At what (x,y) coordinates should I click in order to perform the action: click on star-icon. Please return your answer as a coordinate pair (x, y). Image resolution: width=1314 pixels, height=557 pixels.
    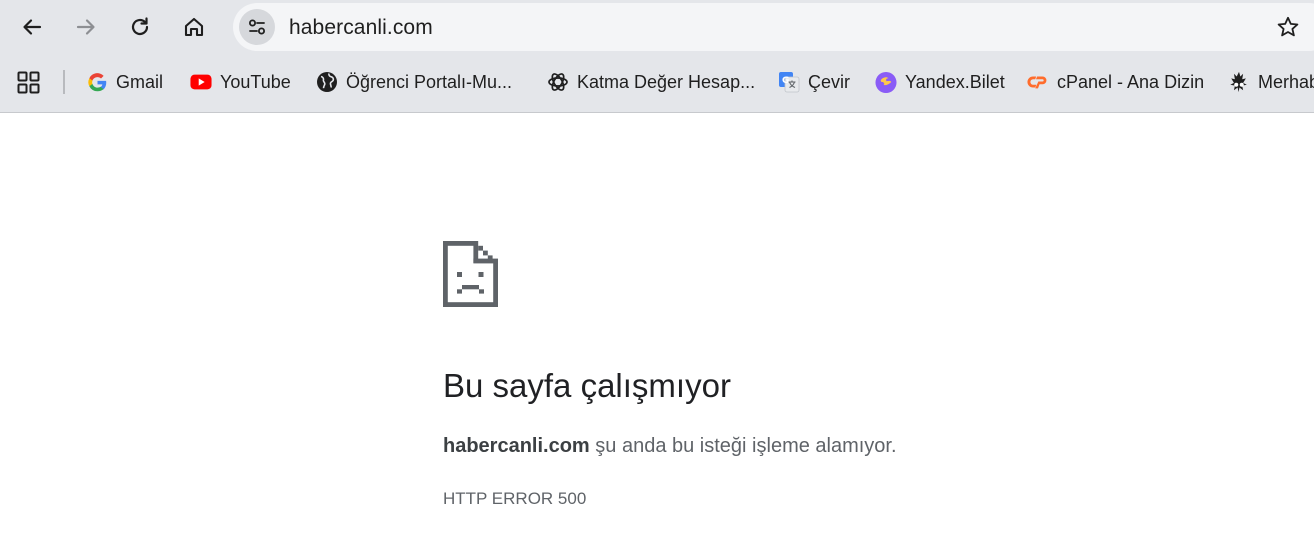
    Looking at the image, I should click on (1288, 26).